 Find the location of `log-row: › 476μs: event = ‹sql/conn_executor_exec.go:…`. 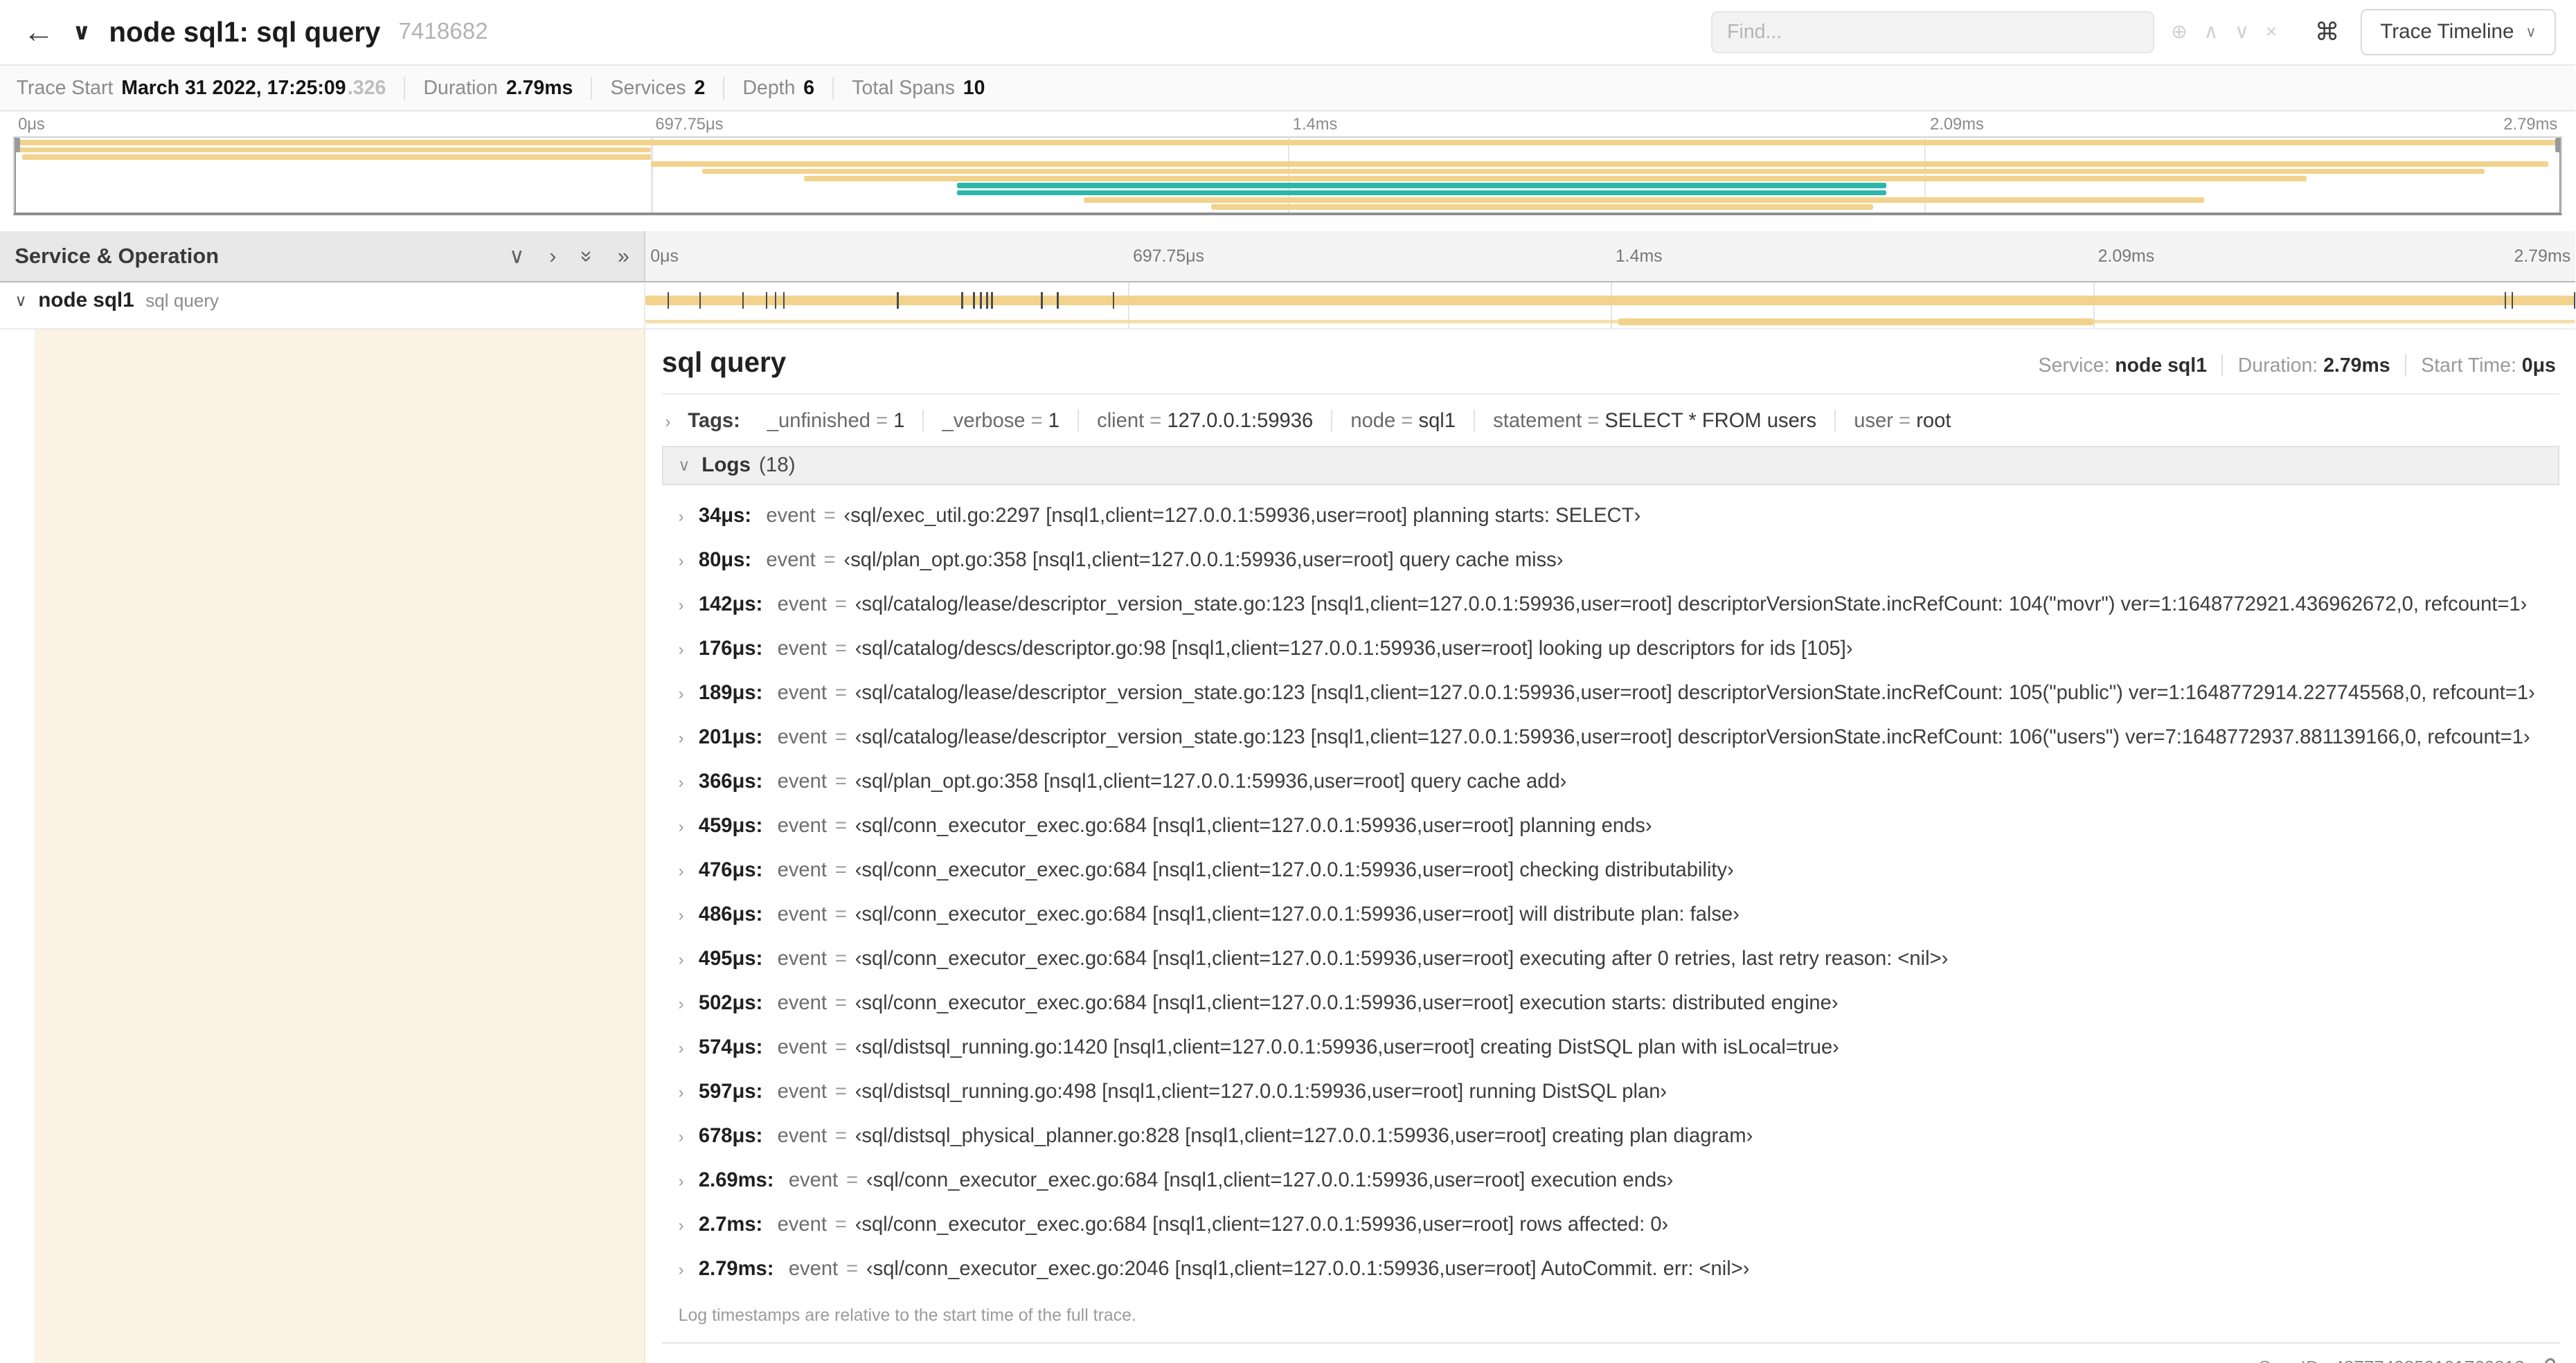

log-row: › 476μs: event = ‹sql/conn_executor_exec.go:… is located at coordinates (1619, 870).